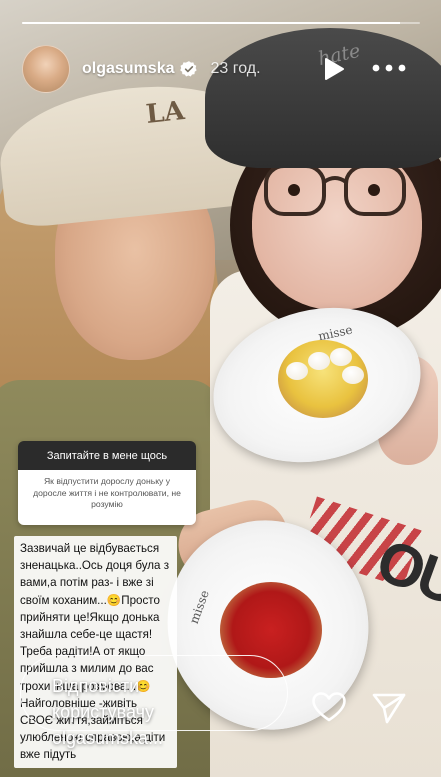 Image resolution: width=441 pixels, height=777 pixels. Describe the element at coordinates (235, 68) in the screenshot. I see `story-timestamp: 23 год.` at that location.